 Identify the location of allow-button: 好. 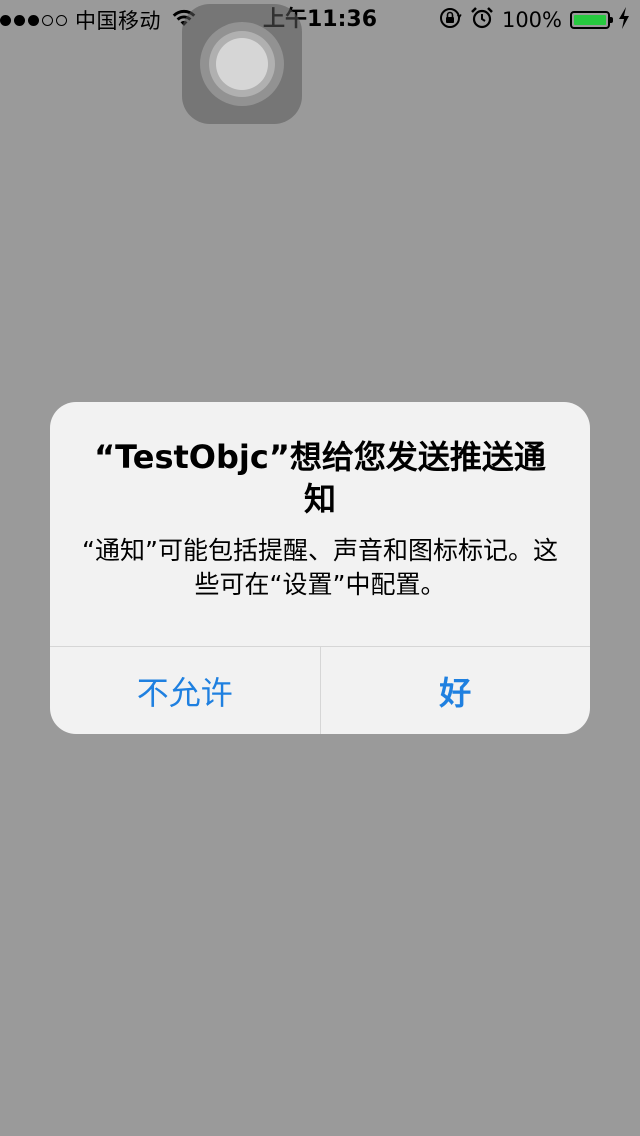
(456, 690).